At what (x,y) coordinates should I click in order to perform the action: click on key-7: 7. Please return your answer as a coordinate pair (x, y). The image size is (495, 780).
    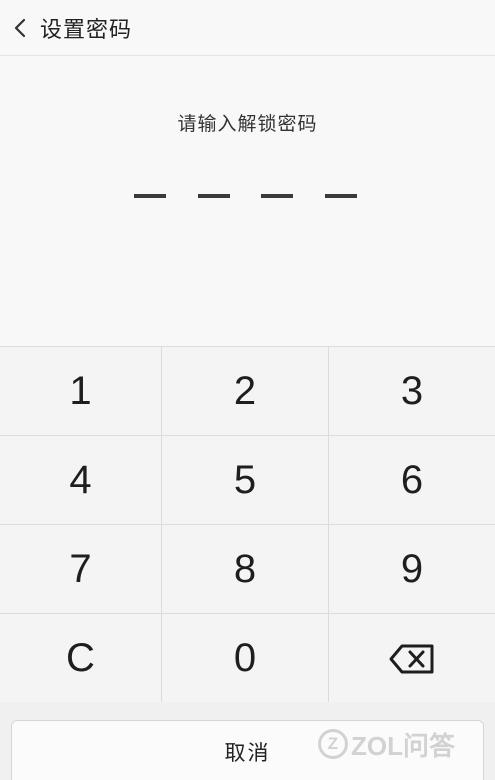
    Looking at the image, I should click on (81, 569).